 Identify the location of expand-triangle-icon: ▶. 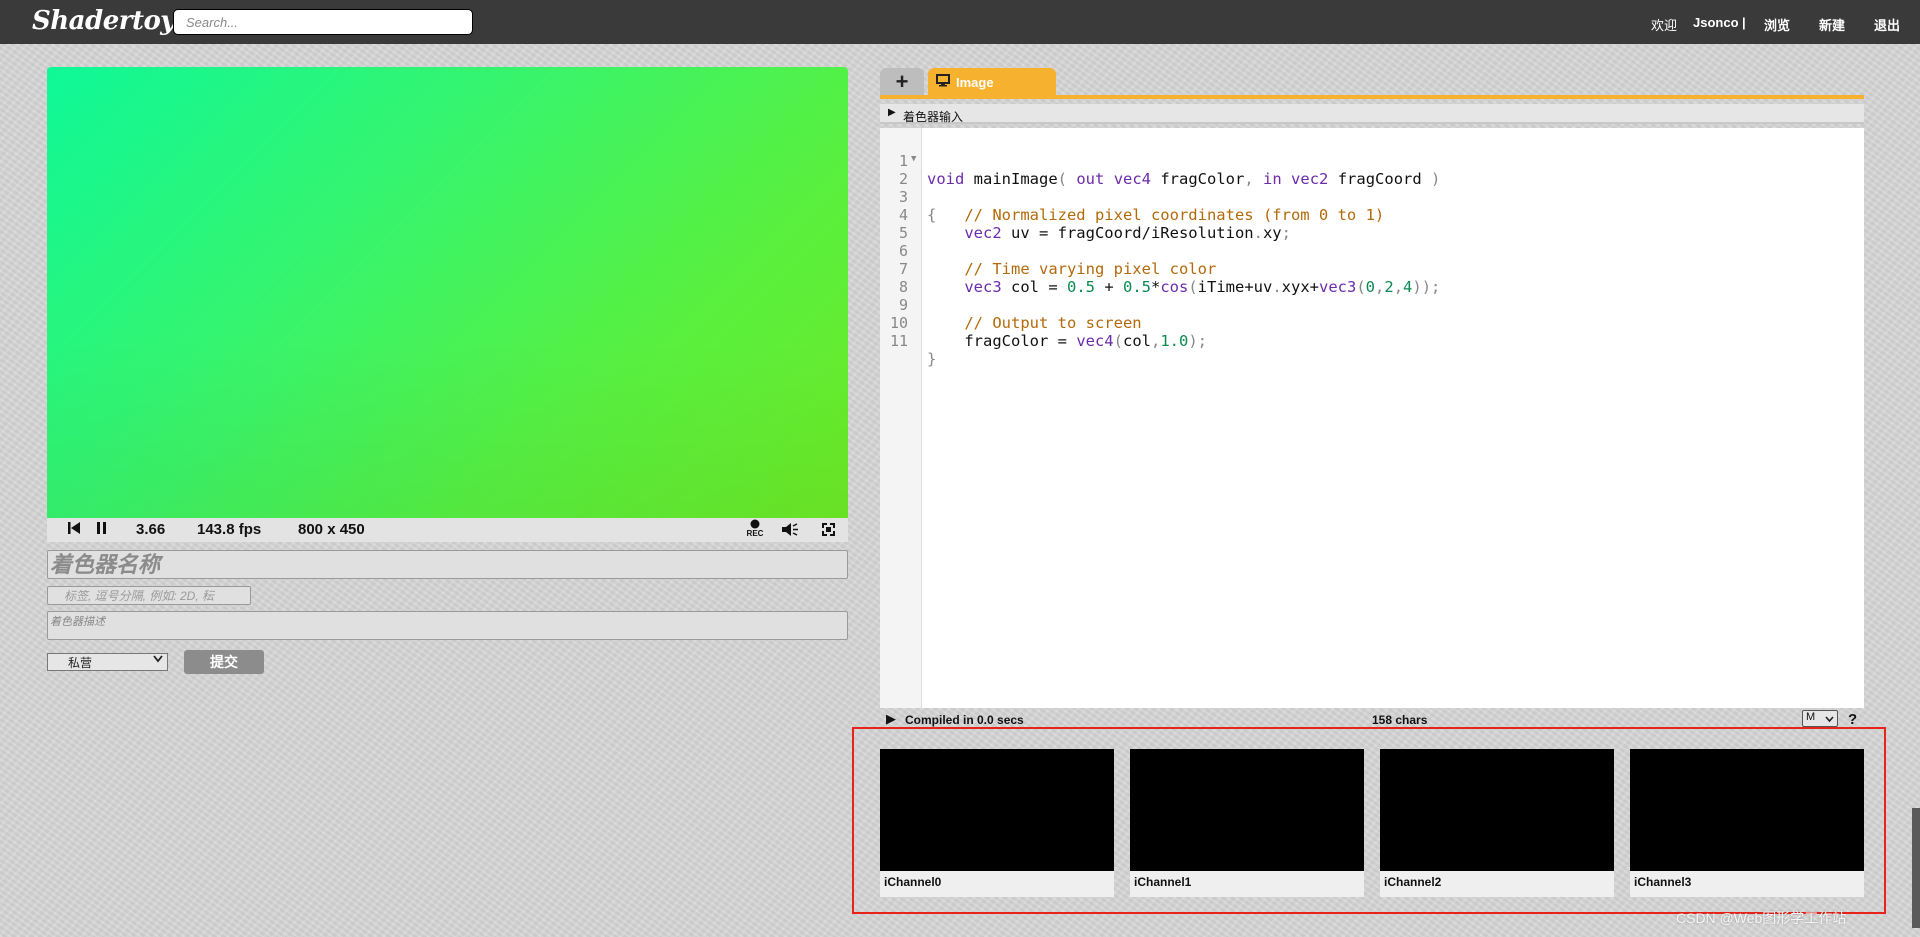
(892, 112).